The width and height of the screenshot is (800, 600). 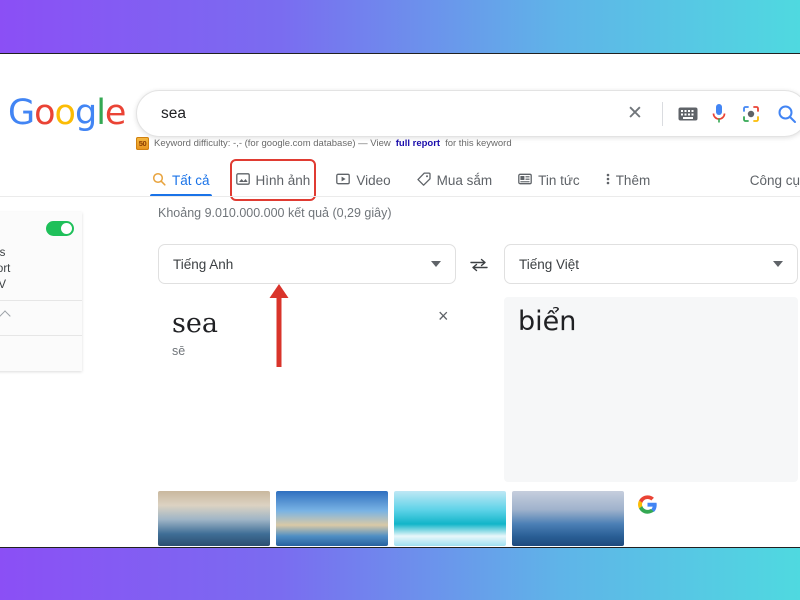 I want to click on search-input, so click(x=377, y=113).